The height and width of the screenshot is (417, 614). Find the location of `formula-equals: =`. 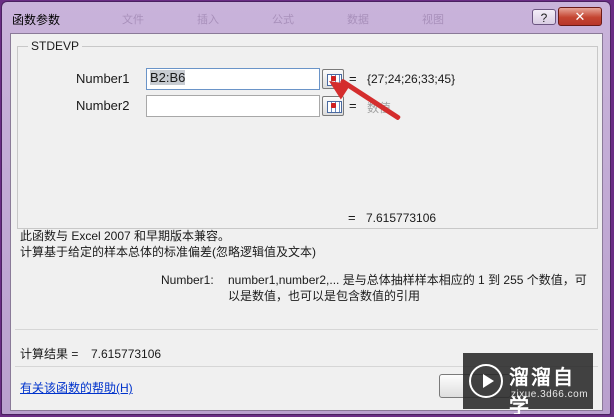

formula-equals: = is located at coordinates (352, 217).